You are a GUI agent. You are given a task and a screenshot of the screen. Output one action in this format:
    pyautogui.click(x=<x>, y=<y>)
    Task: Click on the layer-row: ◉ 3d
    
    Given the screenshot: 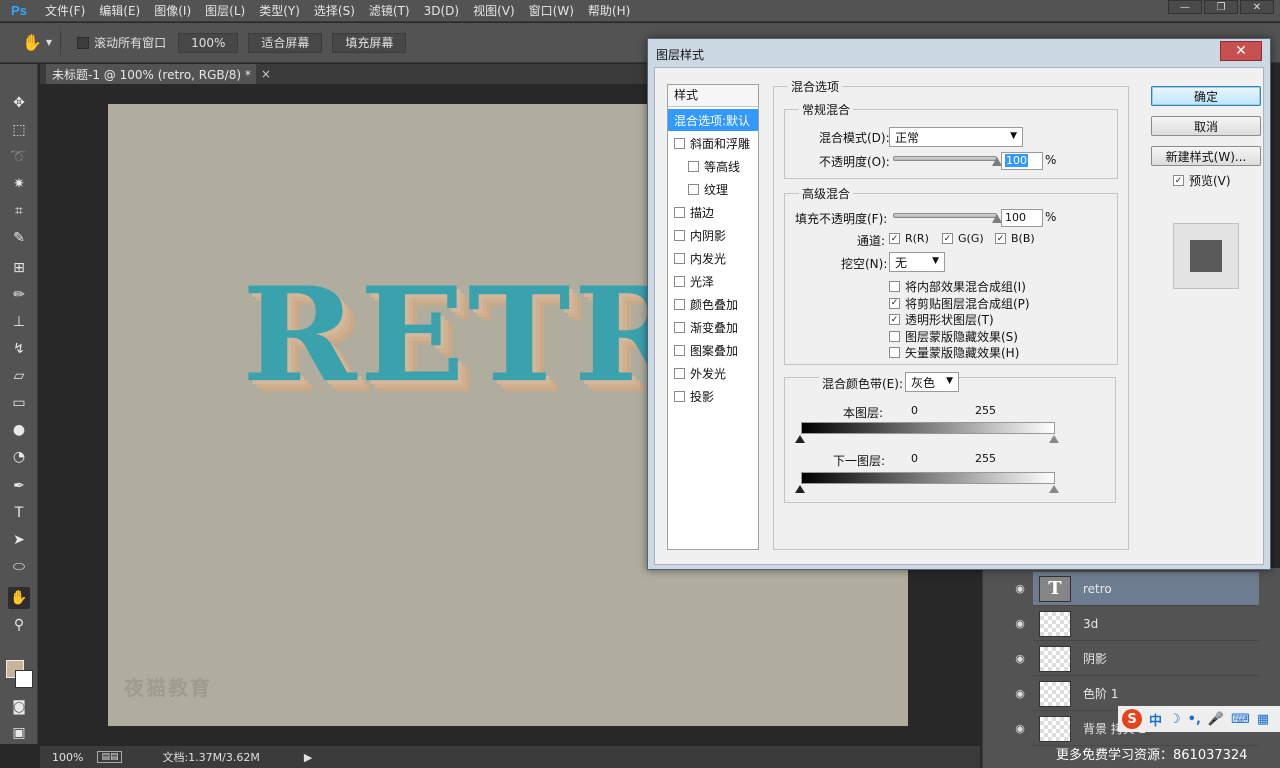 What is the action you would take?
    pyautogui.click(x=1137, y=624)
    